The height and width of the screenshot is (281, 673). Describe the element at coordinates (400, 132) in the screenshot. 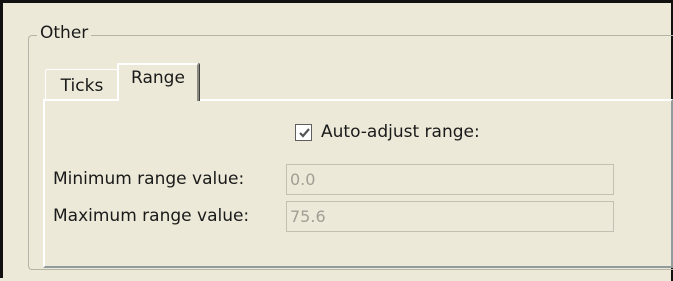

I see `auto-adjust-label: Auto-adjust range:` at that location.